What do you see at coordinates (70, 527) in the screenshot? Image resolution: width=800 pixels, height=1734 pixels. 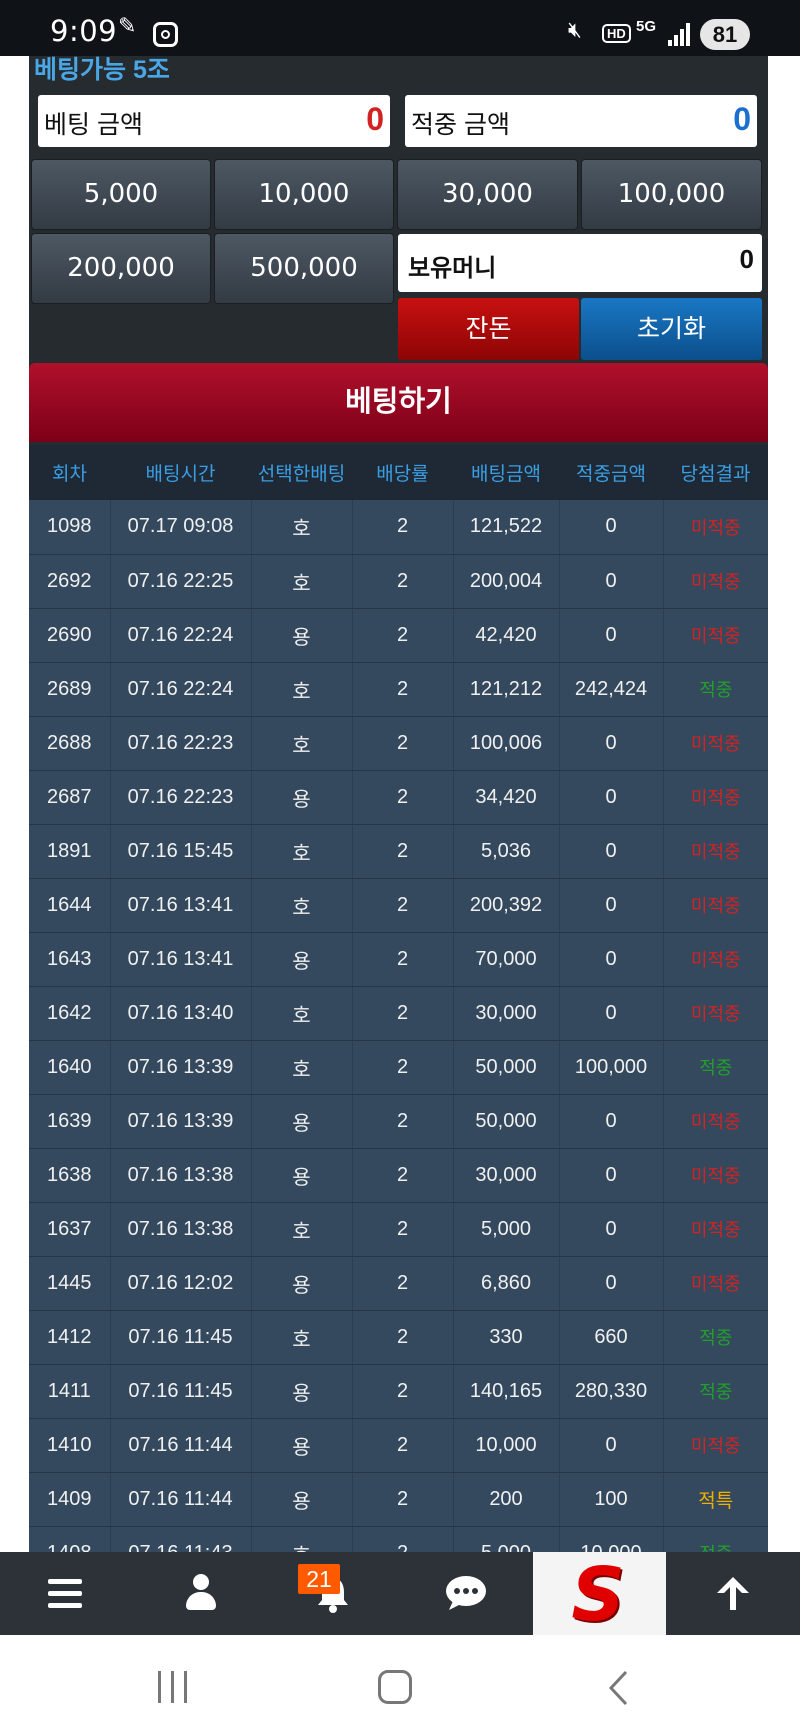 I see `cell-round: 1098` at bounding box center [70, 527].